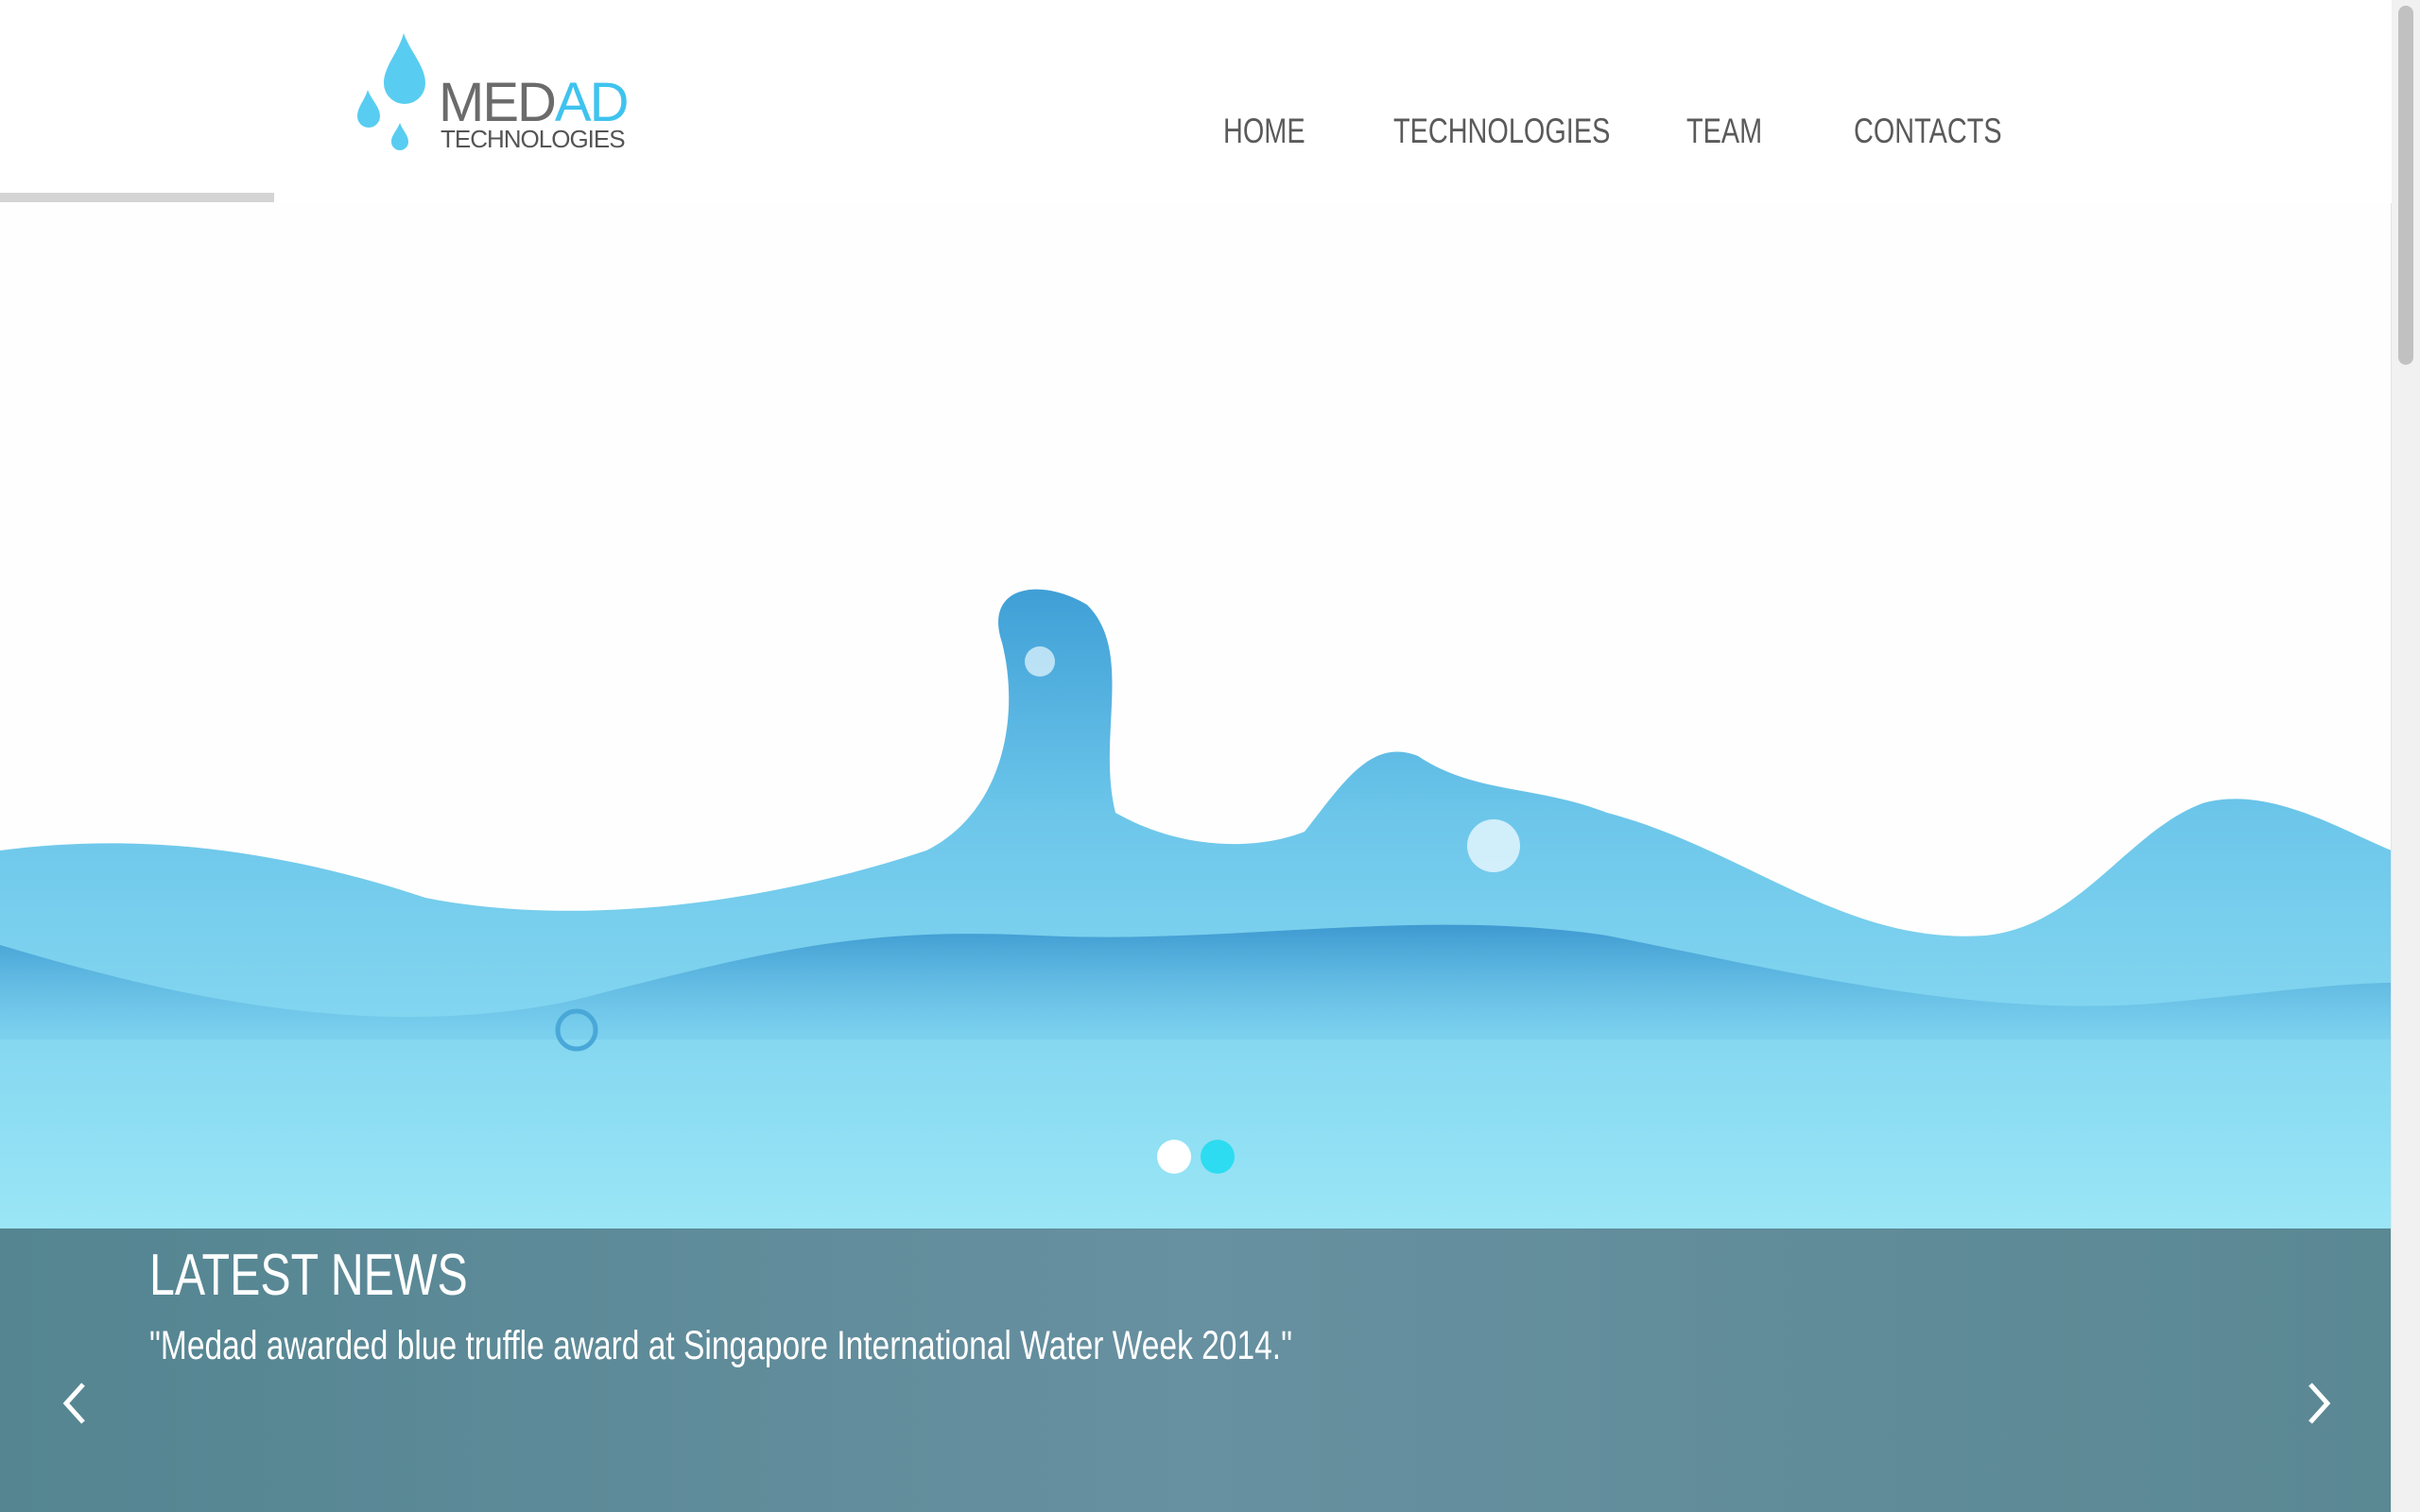  I want to click on news-title: LATEST NEWS, so click(309, 1275).